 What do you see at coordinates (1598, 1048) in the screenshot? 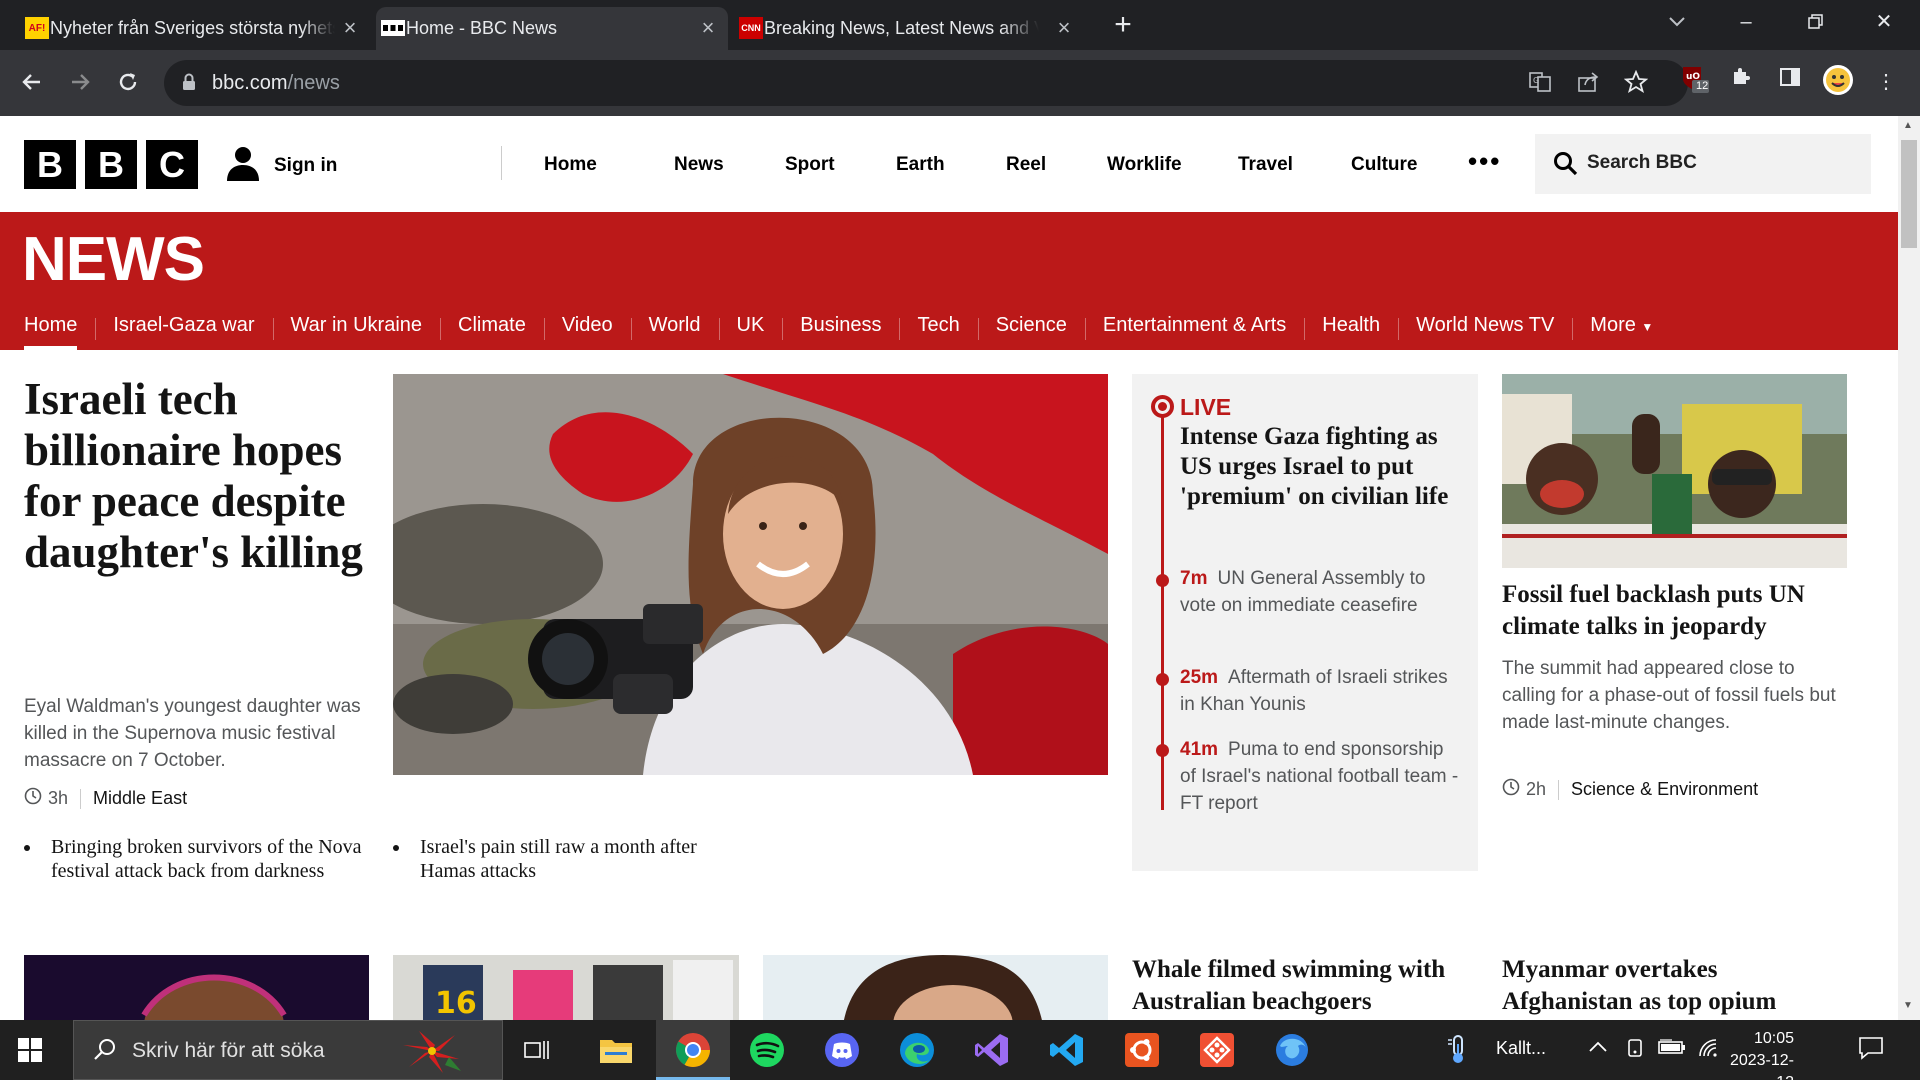
I see `chevron-up-icon` at bounding box center [1598, 1048].